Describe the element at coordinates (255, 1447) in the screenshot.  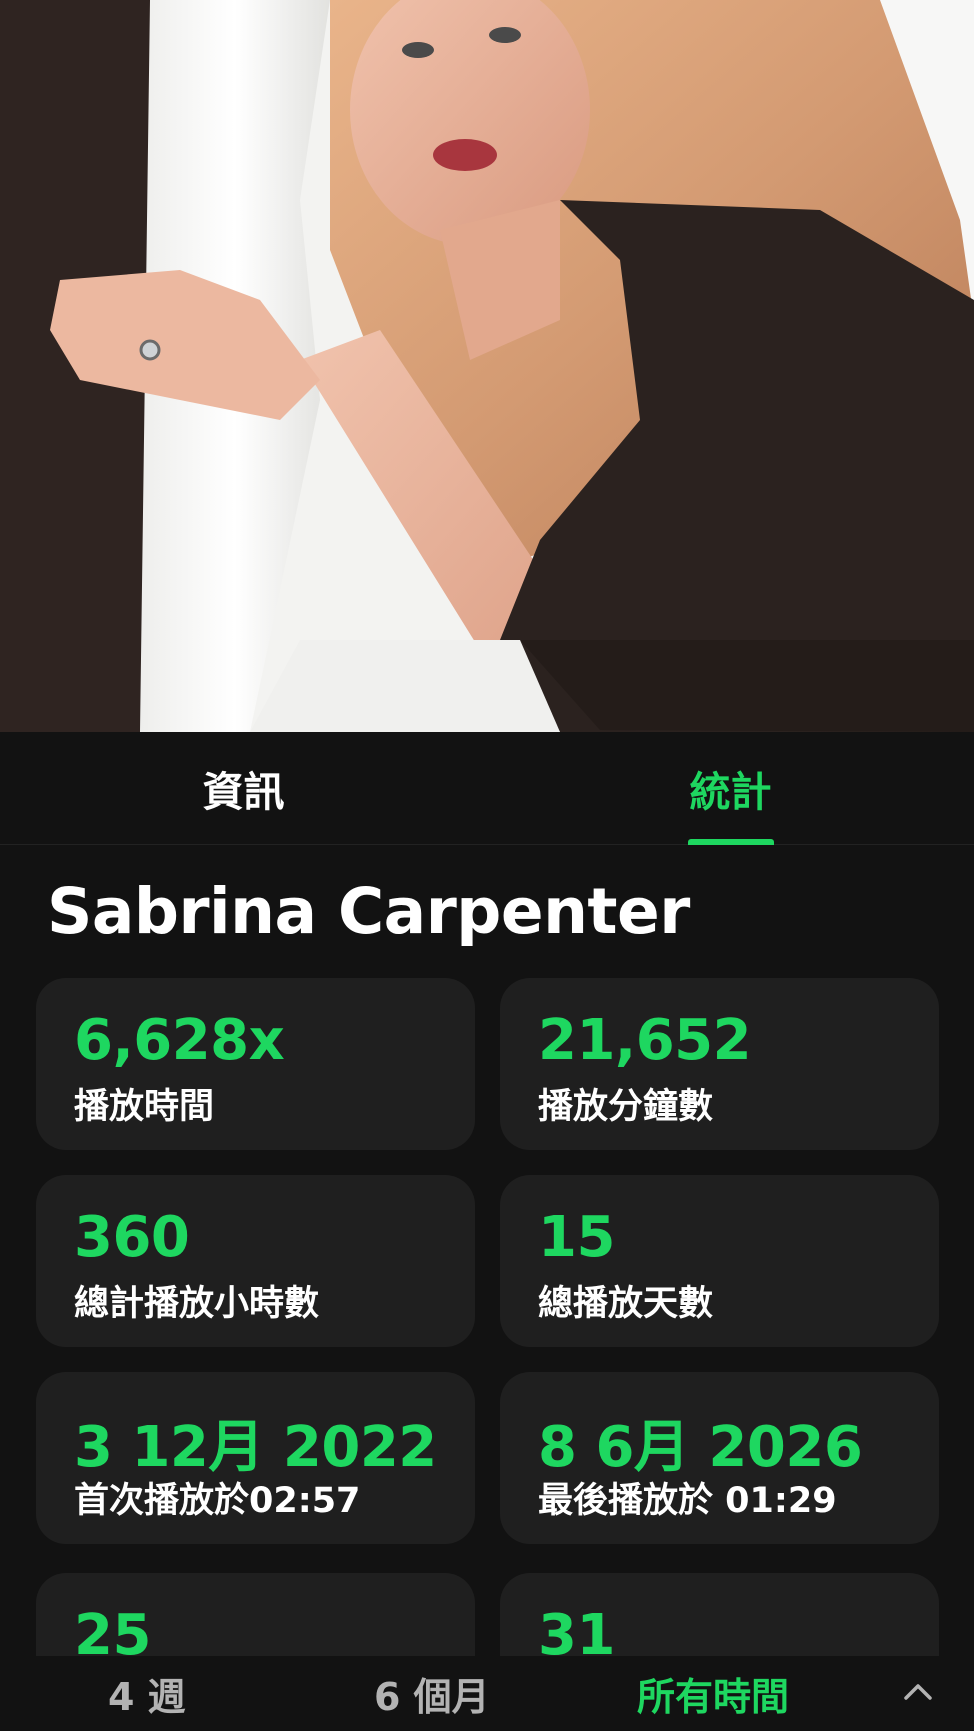
I see `stat-value: 3 12月 2022` at that location.